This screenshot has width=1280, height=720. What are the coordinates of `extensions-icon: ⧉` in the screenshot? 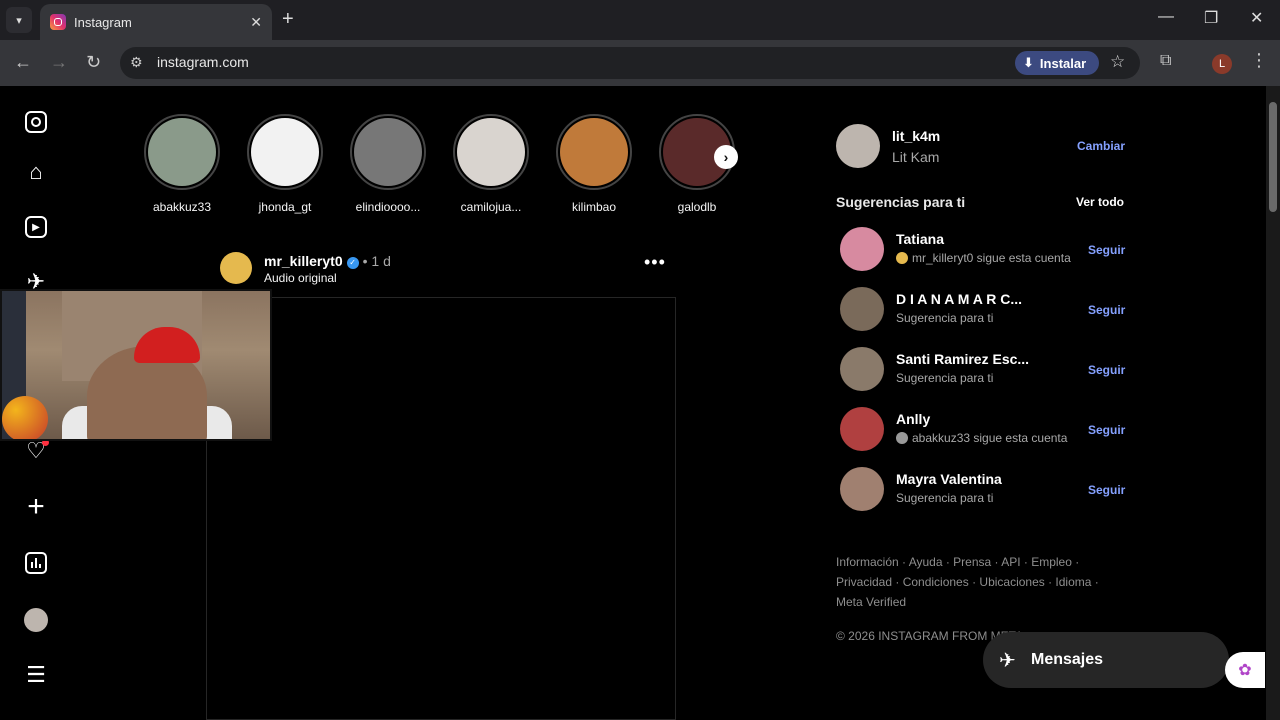 It's located at (1165, 61).